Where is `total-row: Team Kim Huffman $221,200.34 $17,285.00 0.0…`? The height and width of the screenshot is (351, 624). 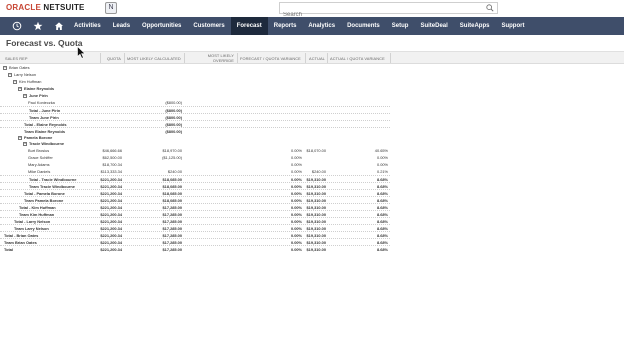 total-row: Team Kim Huffman $221,200.34 $17,285.00 0.0… is located at coordinates (195, 213).